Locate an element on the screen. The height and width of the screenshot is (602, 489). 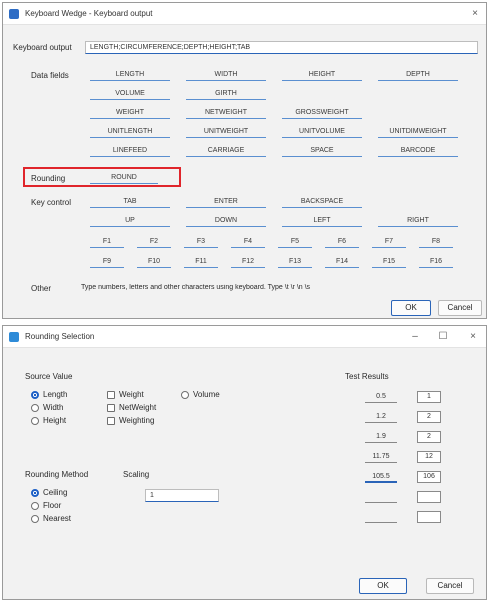
key-token-f12-text: F12 is located at coordinates (248, 261).